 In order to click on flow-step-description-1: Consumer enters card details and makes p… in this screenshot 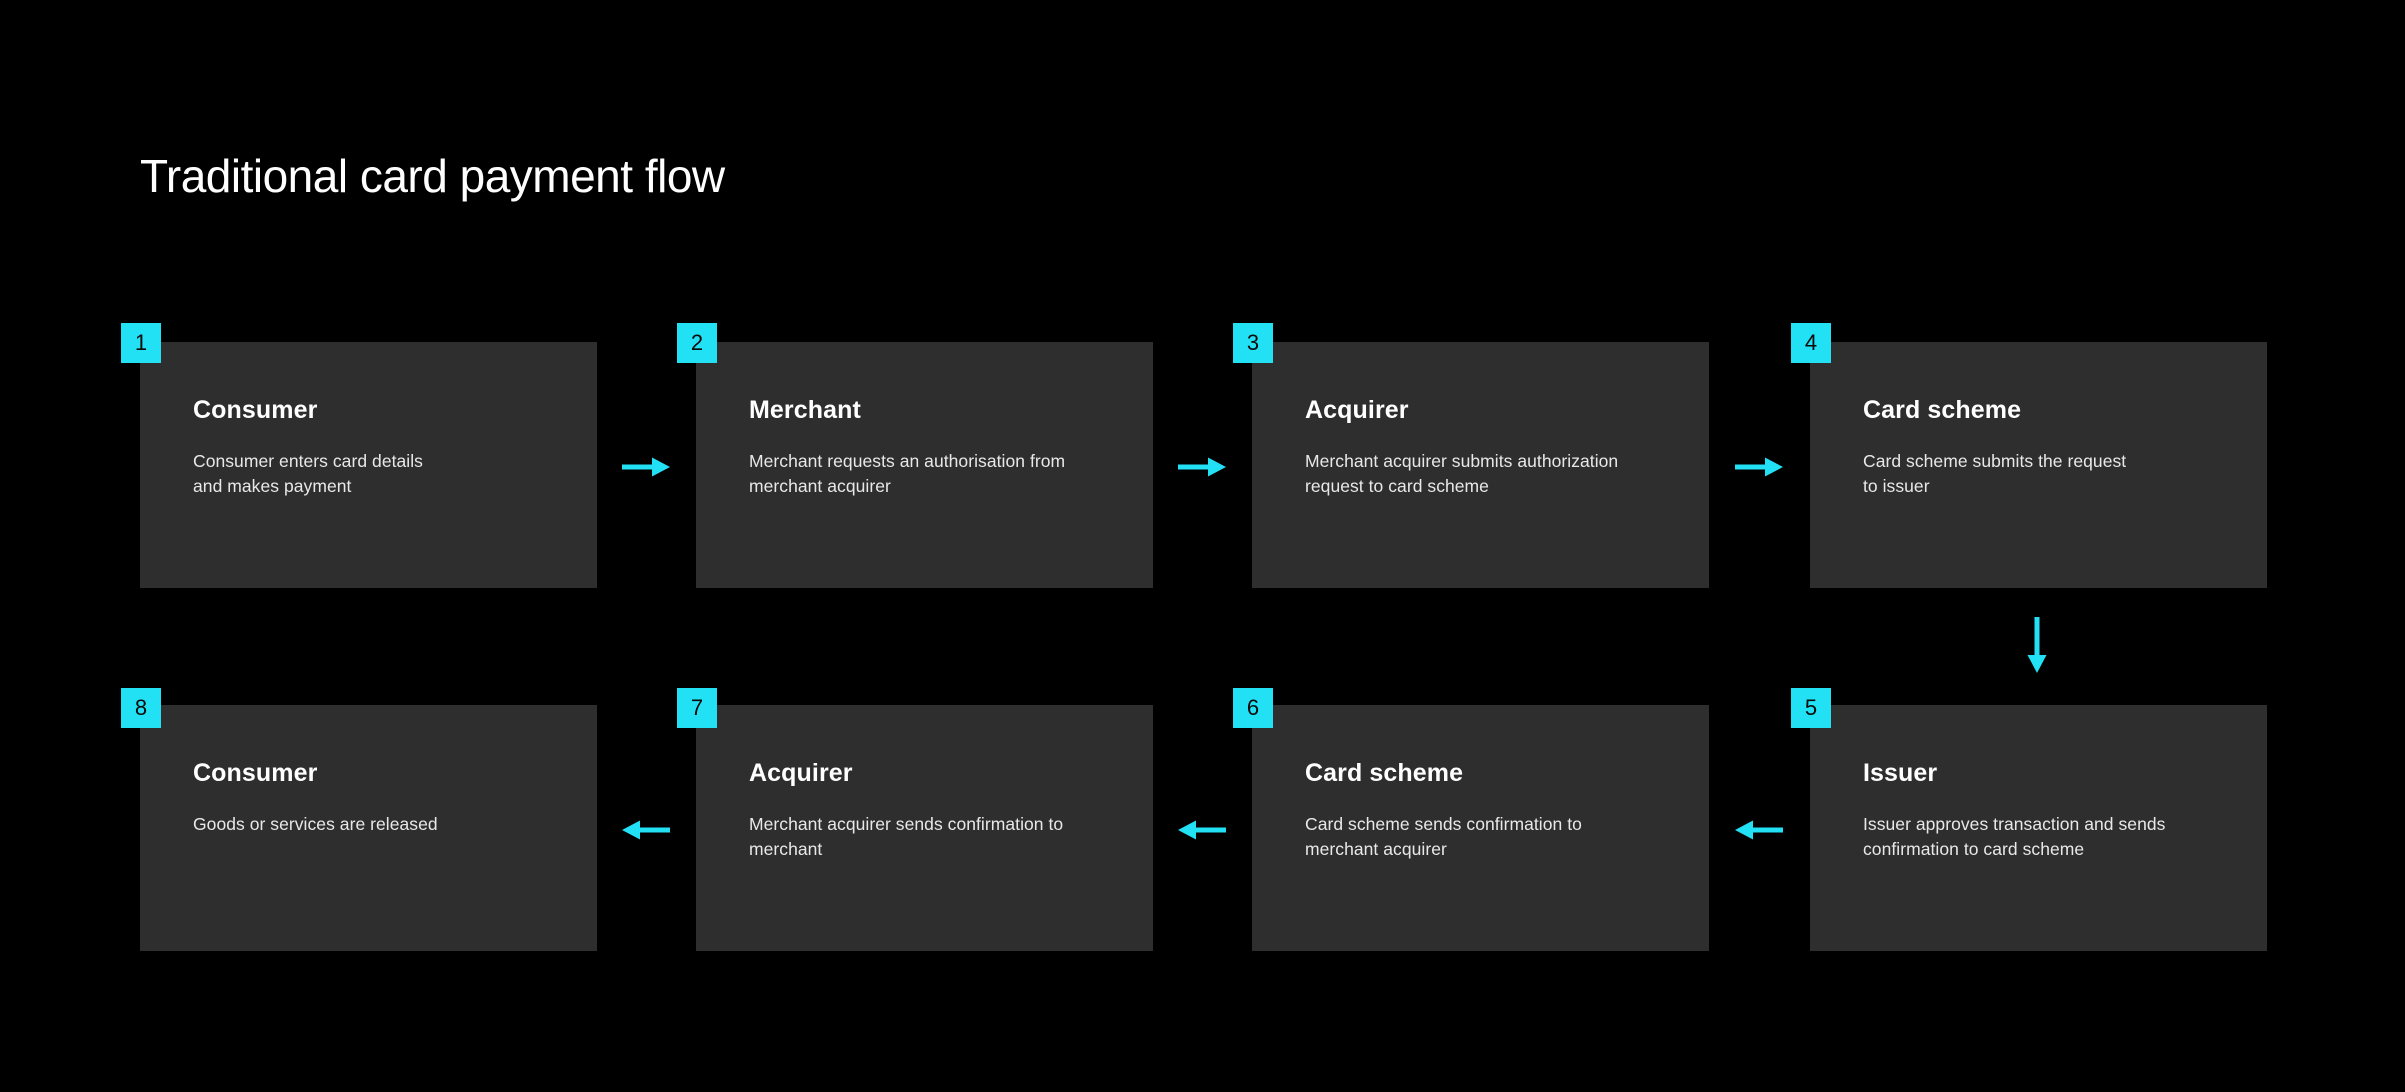, I will do `click(308, 473)`.